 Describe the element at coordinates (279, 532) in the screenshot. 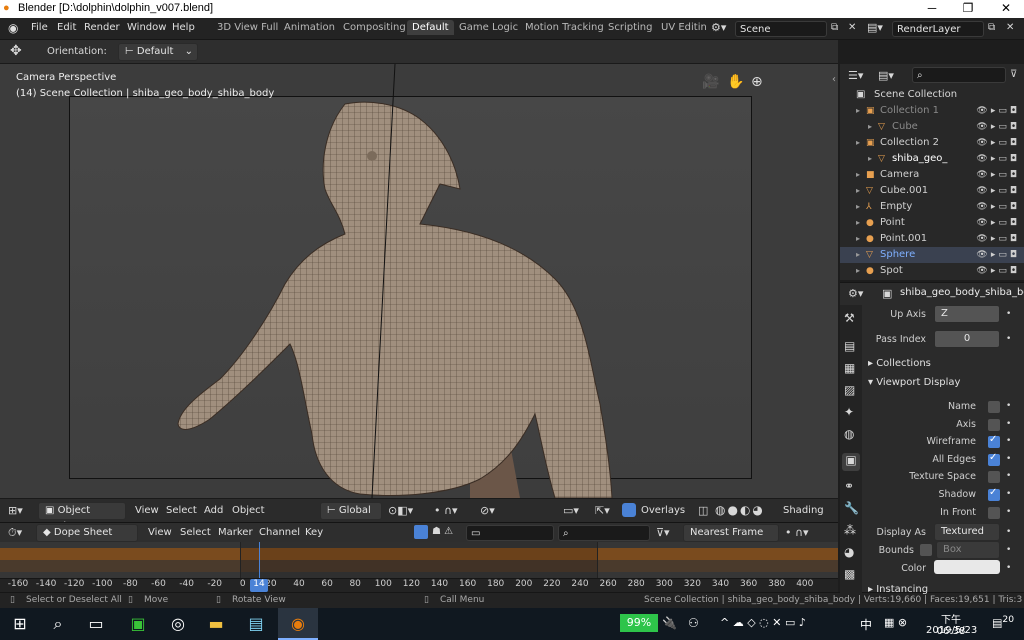

I see `dope-menu-channel: Channel` at that location.